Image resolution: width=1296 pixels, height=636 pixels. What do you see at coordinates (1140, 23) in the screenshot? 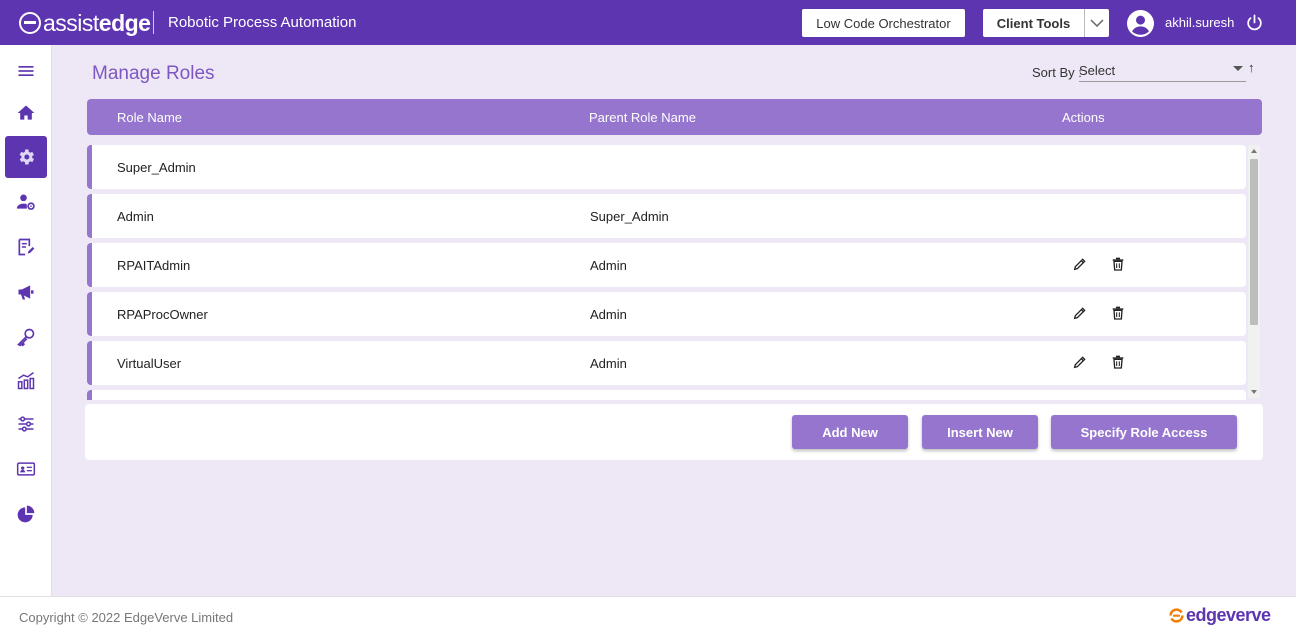
I see `user-avatar-icon` at bounding box center [1140, 23].